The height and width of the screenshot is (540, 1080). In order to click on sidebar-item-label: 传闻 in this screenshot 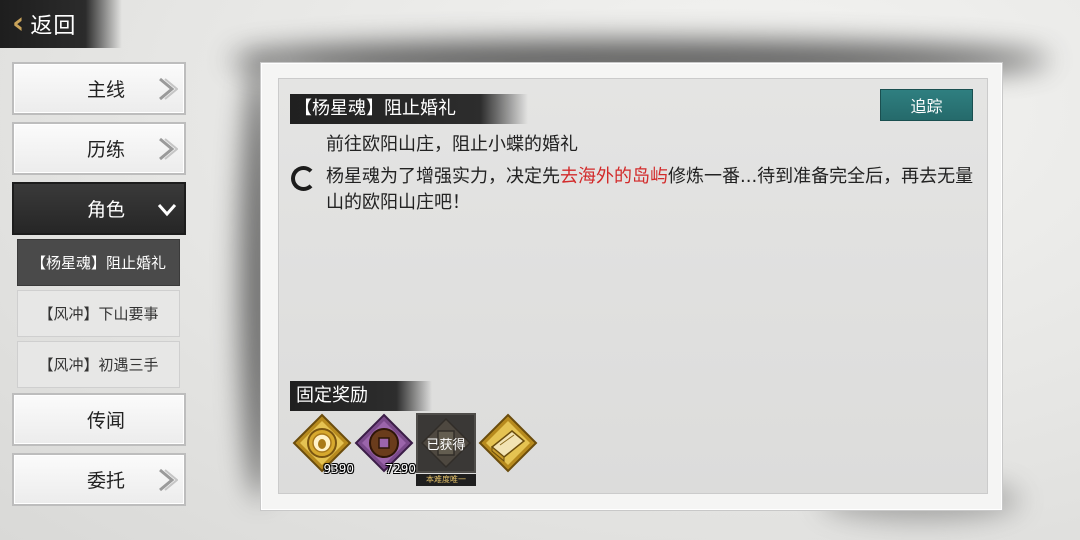, I will do `click(105, 421)`.